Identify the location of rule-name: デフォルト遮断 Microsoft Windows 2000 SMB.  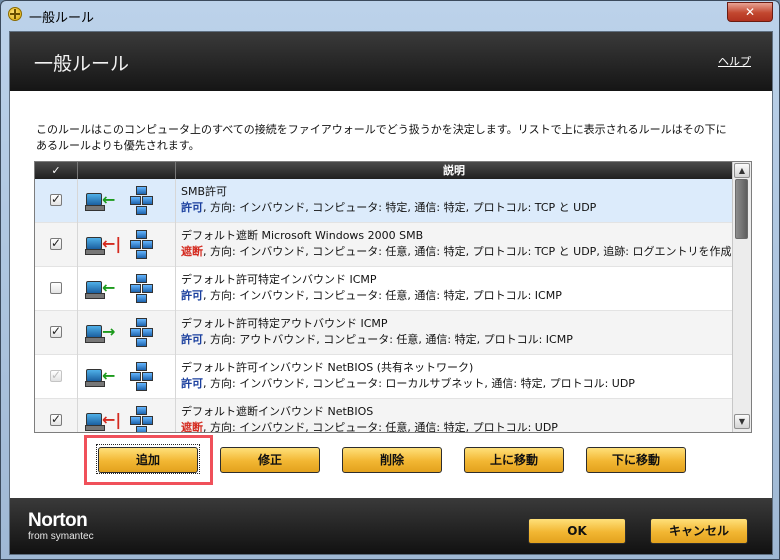
(302, 235).